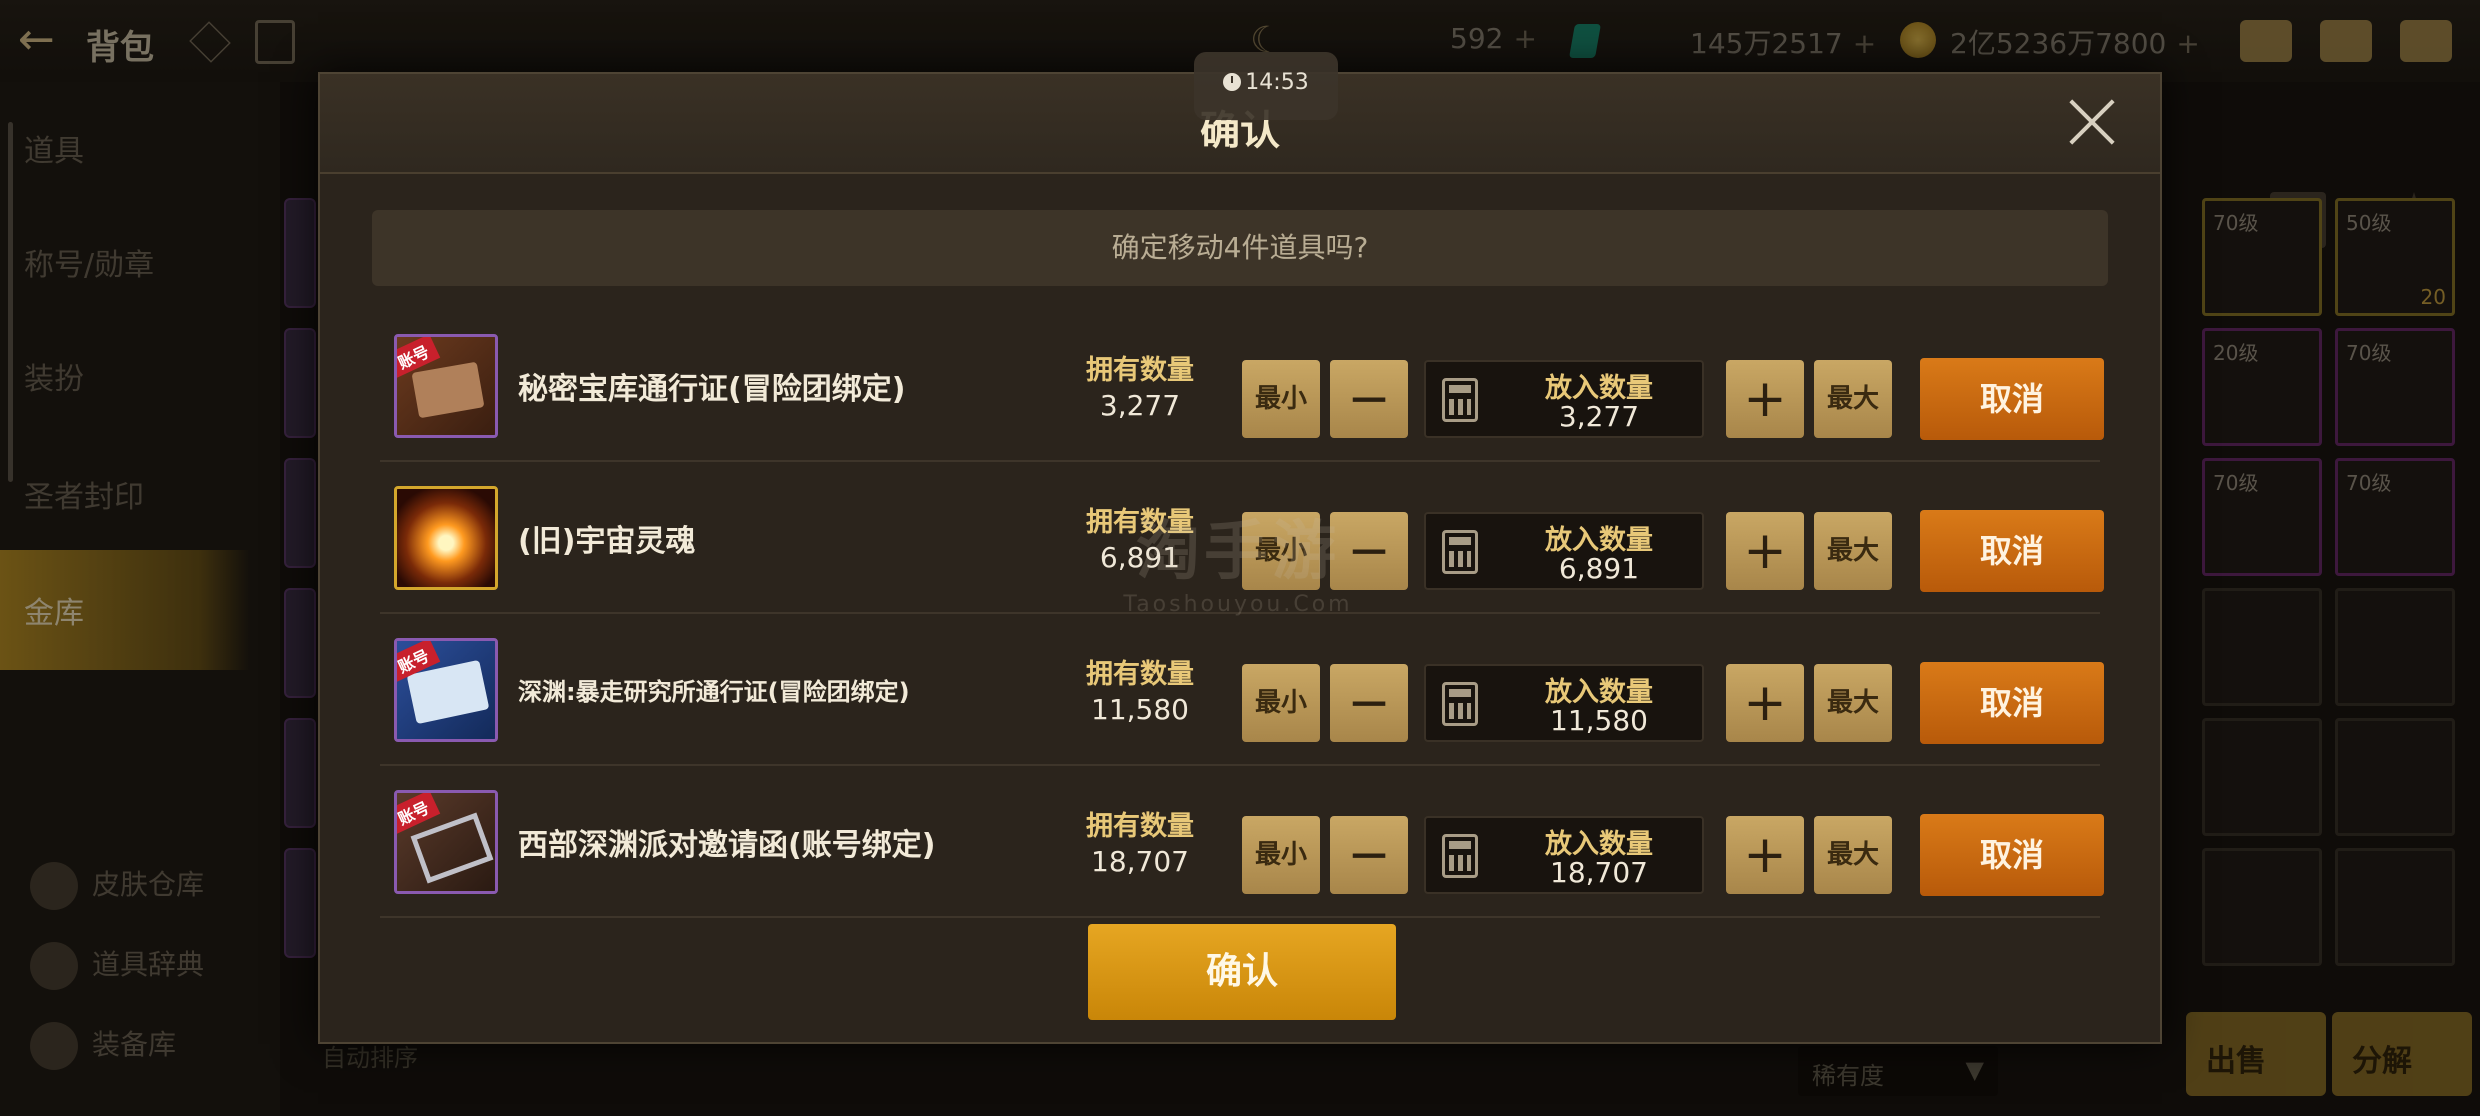 This screenshot has height=1116, width=2480. I want to click on confirm-button: 确认, so click(1242, 972).